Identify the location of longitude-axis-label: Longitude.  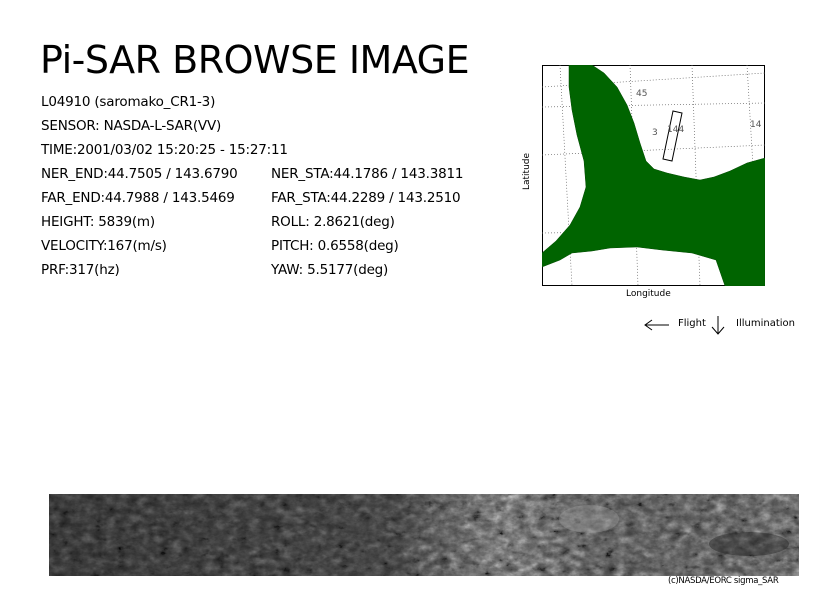
(648, 294).